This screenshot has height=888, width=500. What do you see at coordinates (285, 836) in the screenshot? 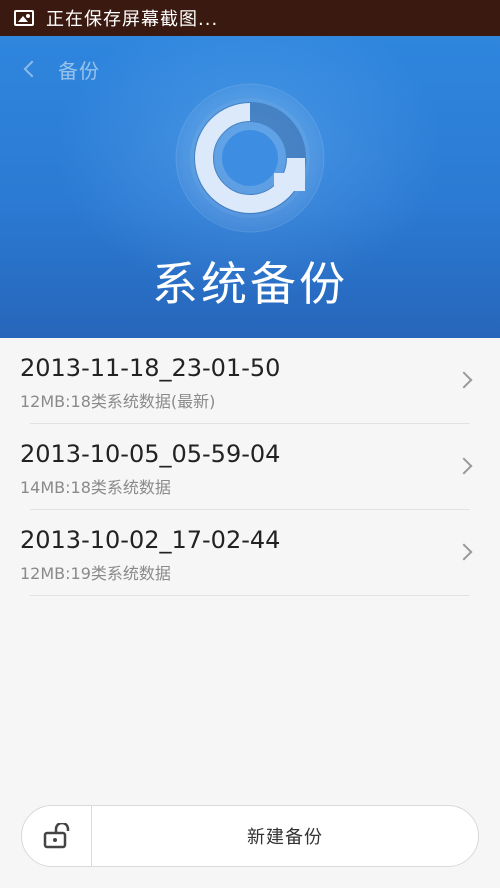
I see `new-backup-button: 新建备份` at bounding box center [285, 836].